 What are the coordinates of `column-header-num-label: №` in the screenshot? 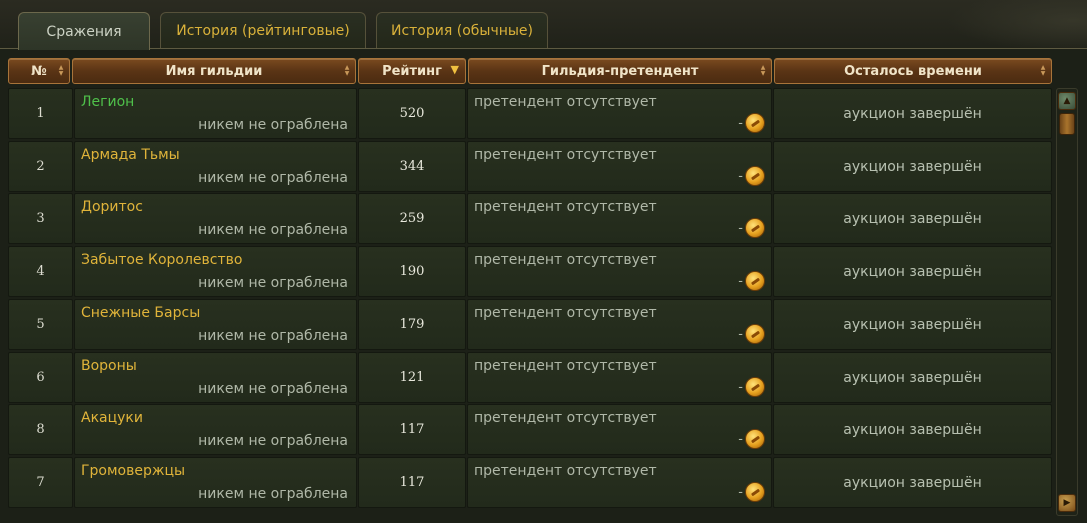 It's located at (39, 71).